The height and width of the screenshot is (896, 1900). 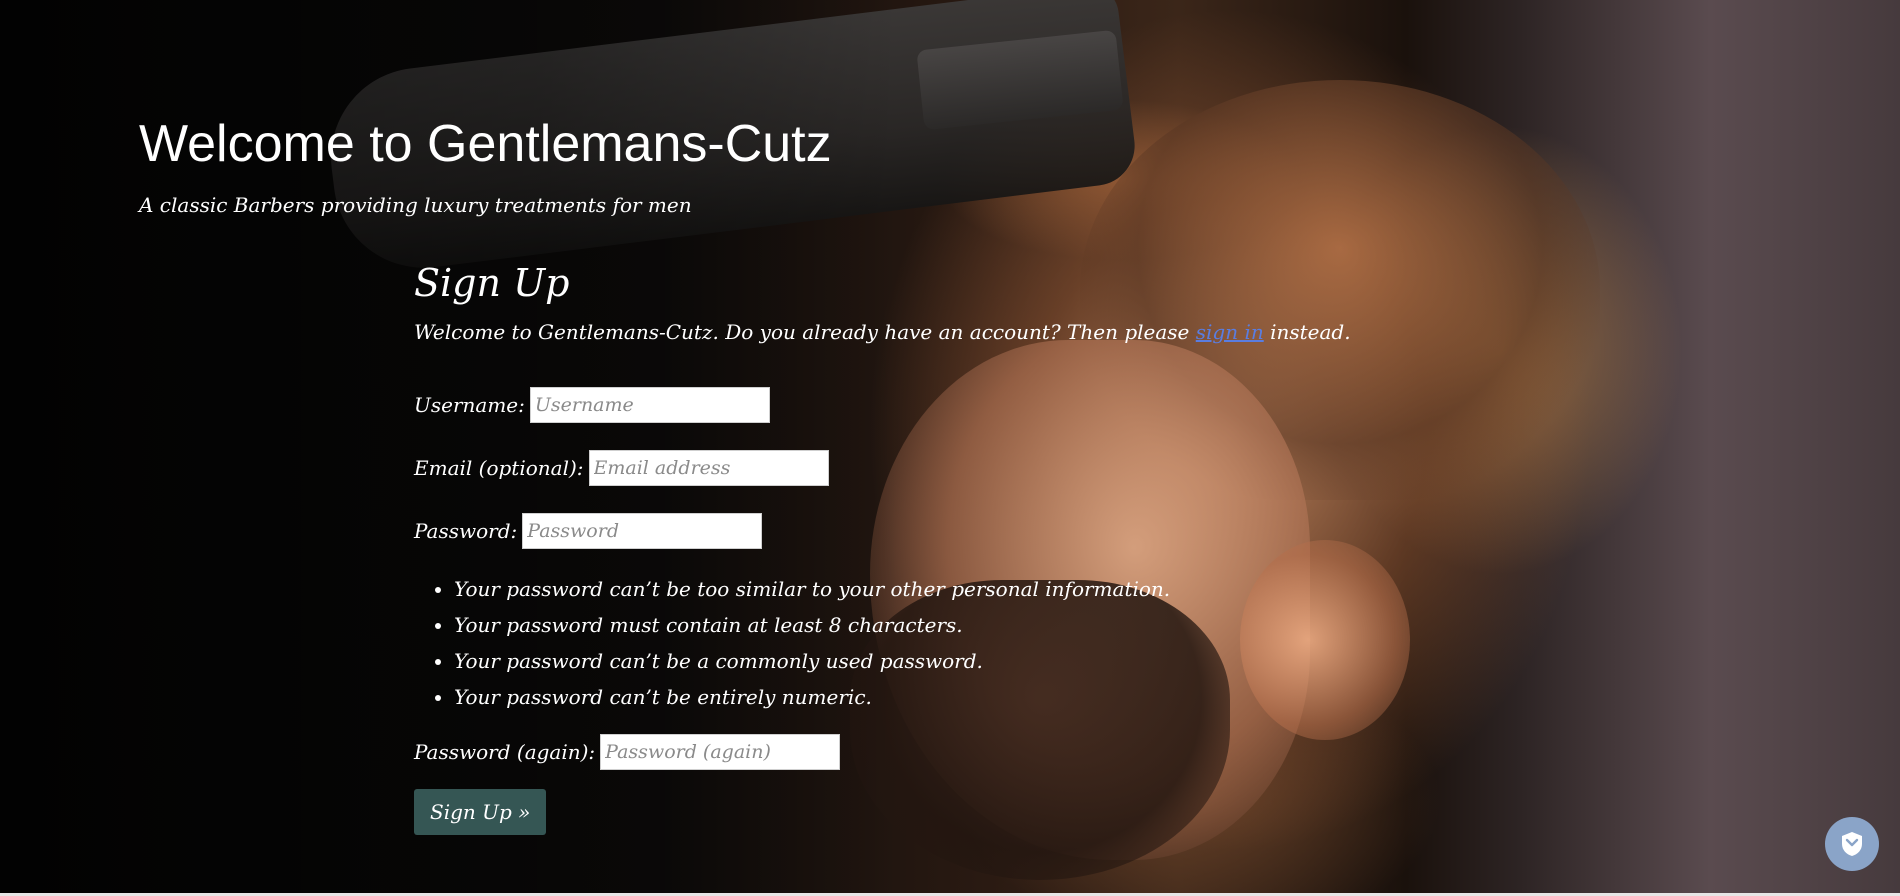 What do you see at coordinates (964, 752) in the screenshot?
I see `password-again-row: Password (again):` at bounding box center [964, 752].